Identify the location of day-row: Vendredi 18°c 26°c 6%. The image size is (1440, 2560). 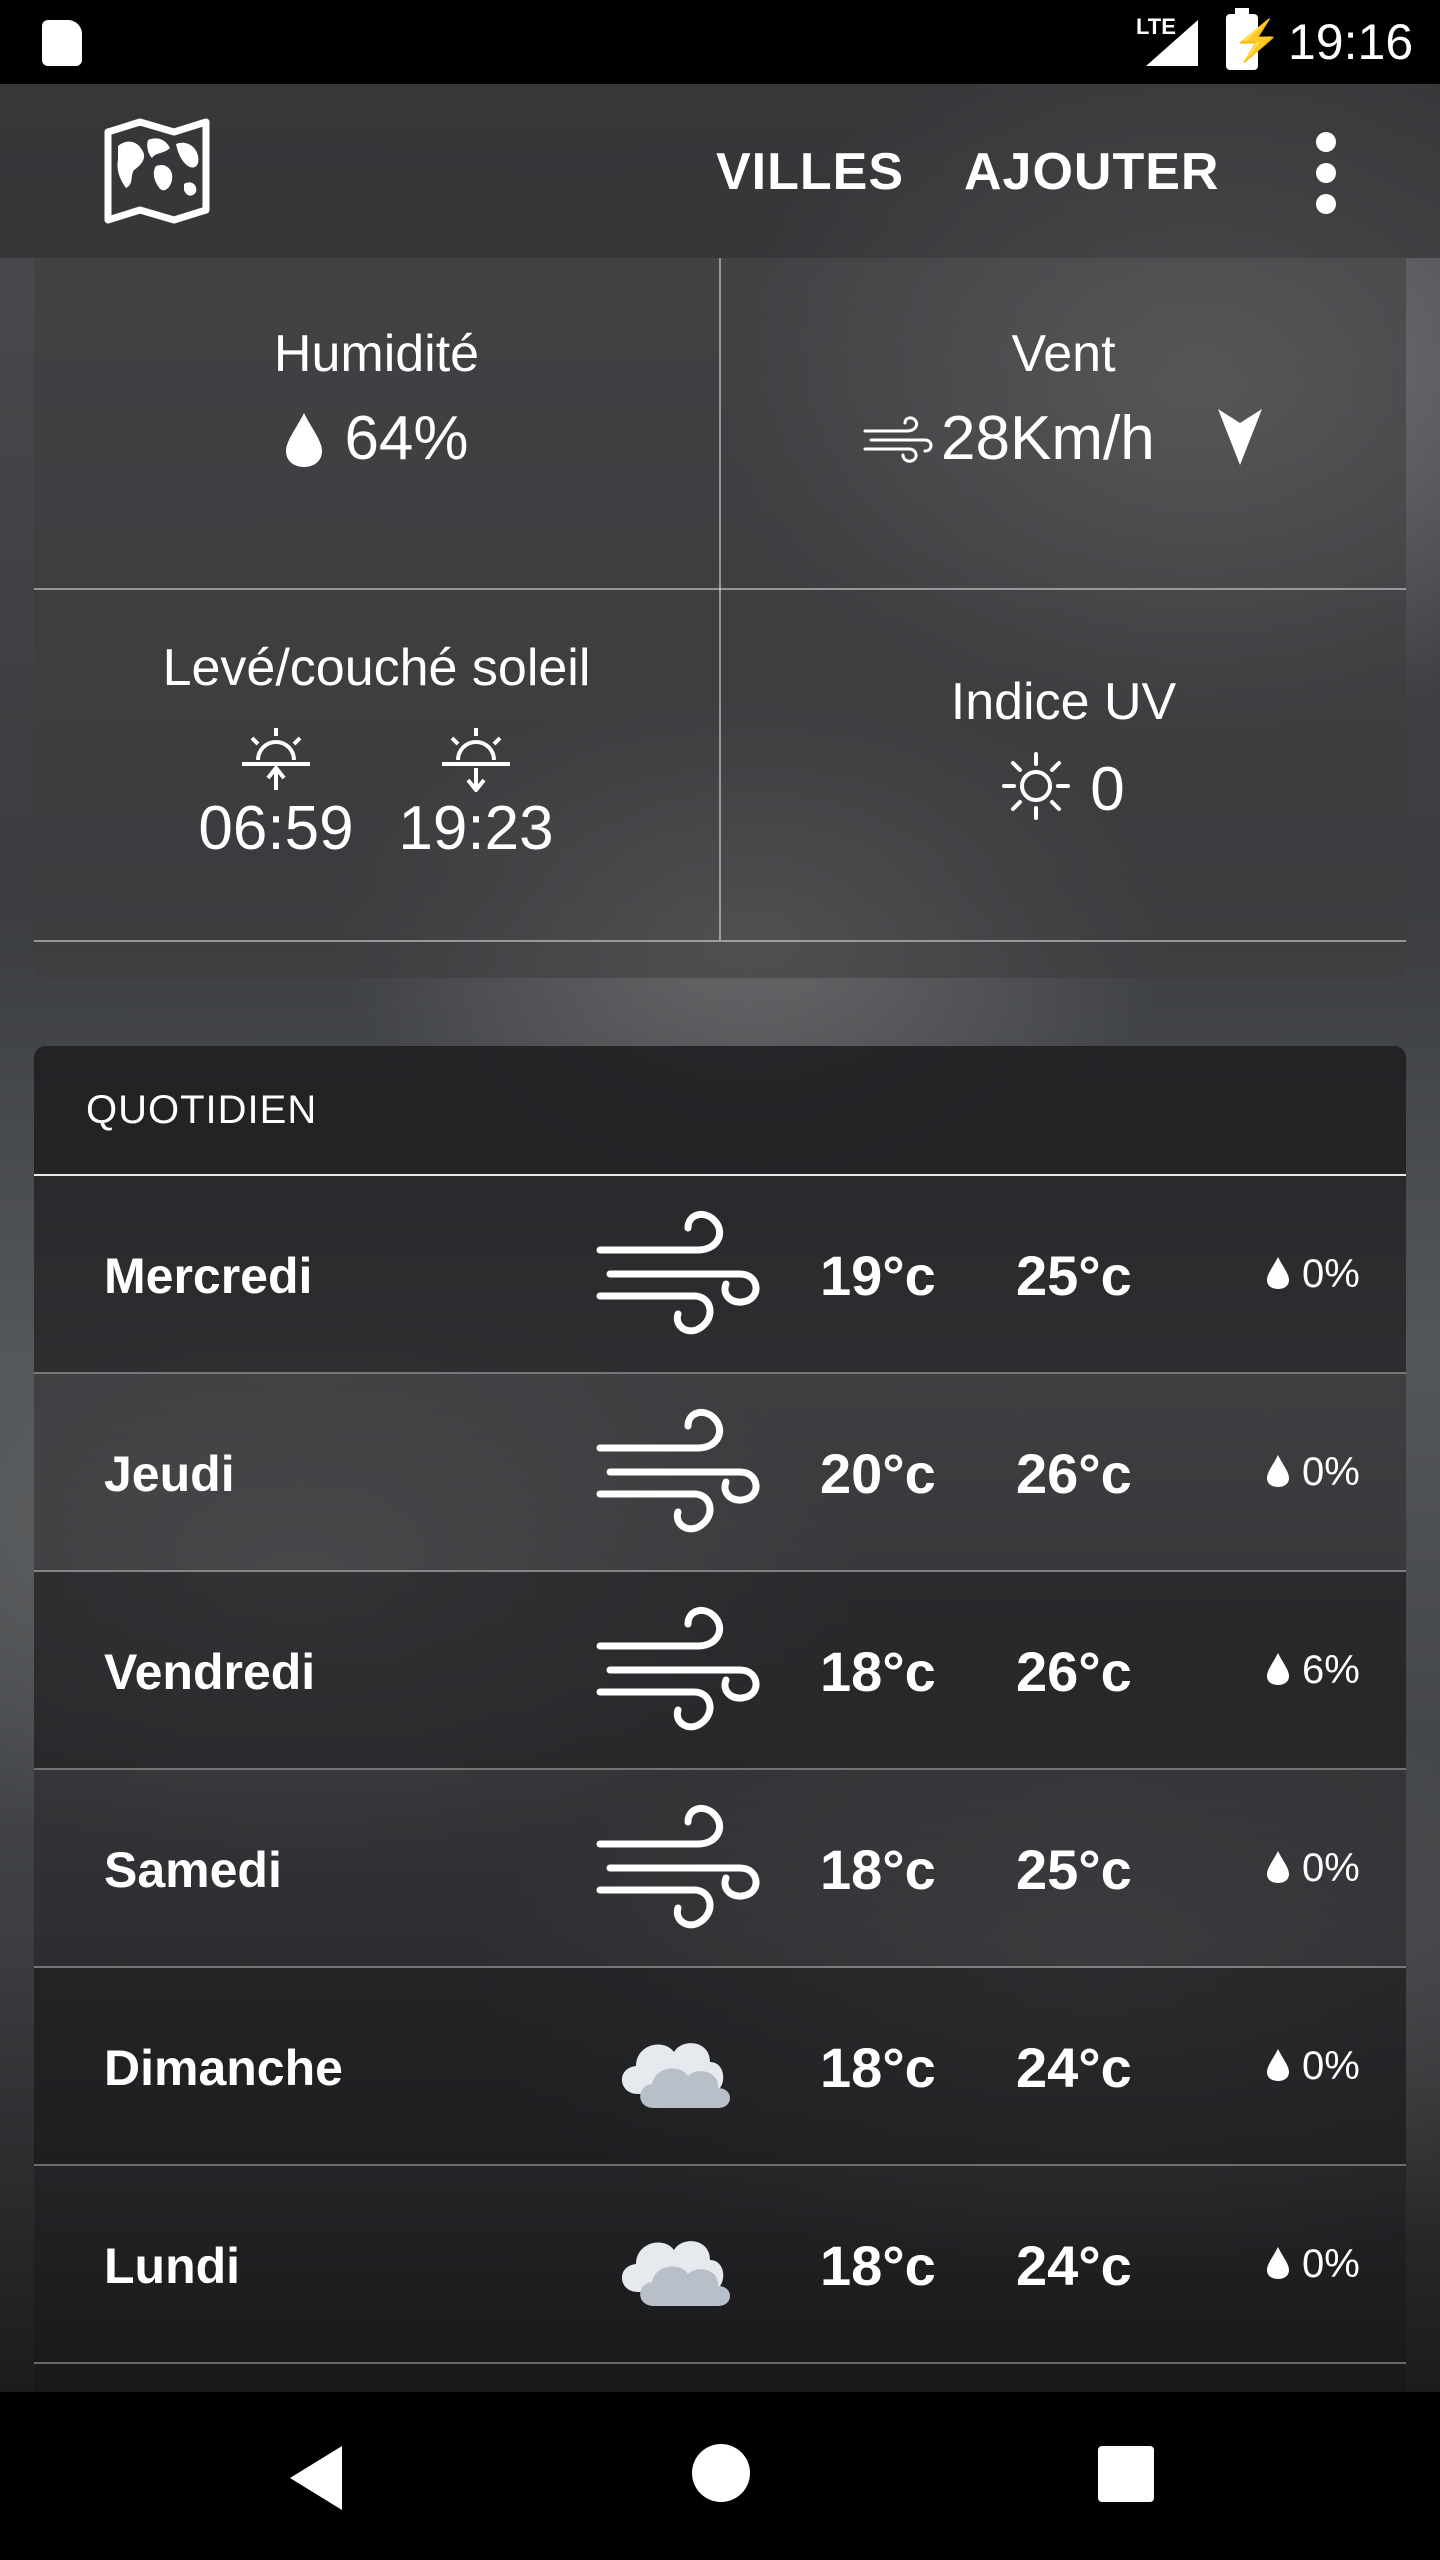
(720, 1671).